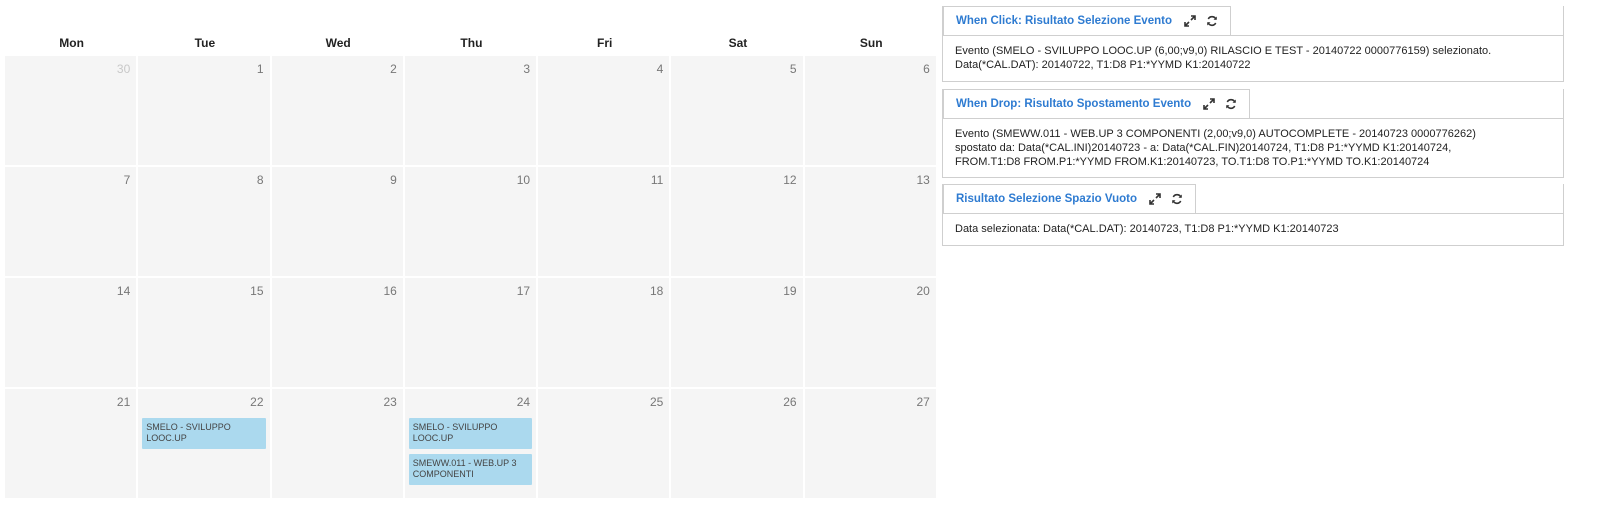  What do you see at coordinates (790, 291) in the screenshot?
I see `day-number: 19` at bounding box center [790, 291].